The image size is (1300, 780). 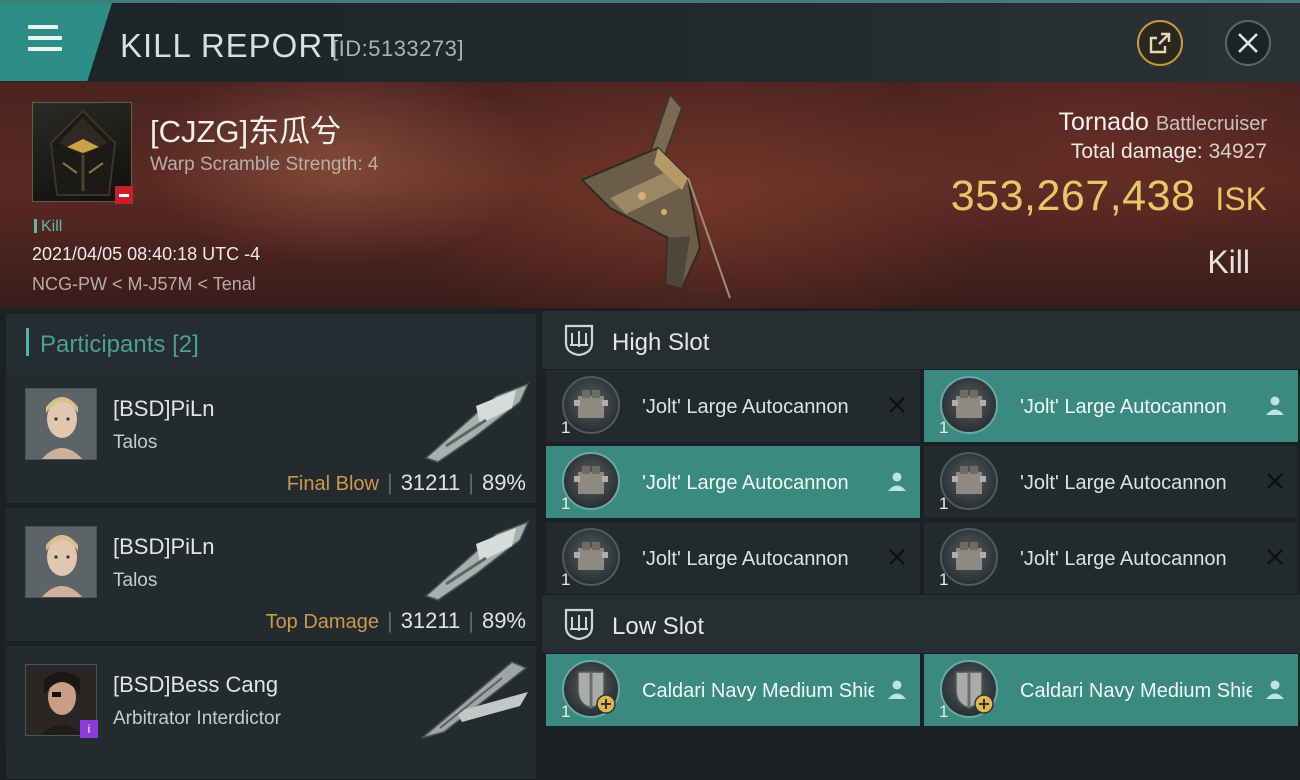 What do you see at coordinates (232, 45) in the screenshot?
I see `page-title: KILL REPORT` at bounding box center [232, 45].